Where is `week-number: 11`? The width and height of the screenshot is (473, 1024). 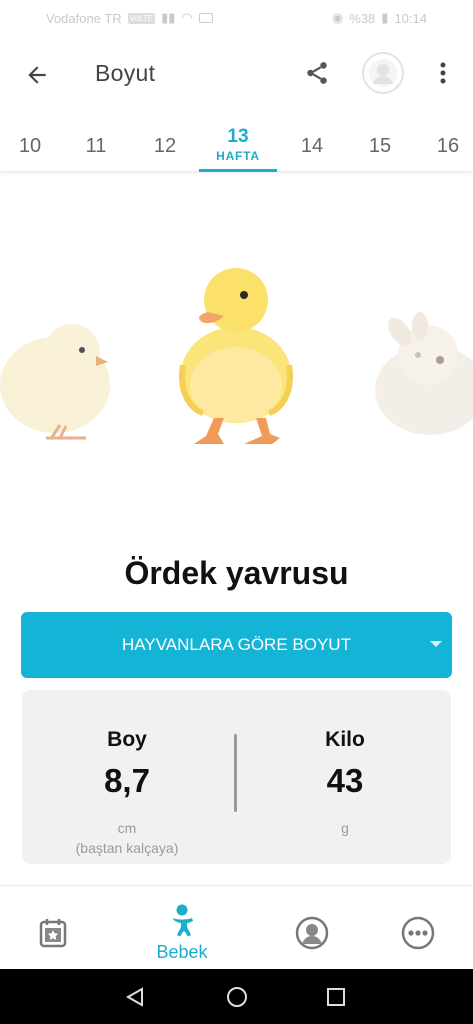 week-number: 11 is located at coordinates (96, 146).